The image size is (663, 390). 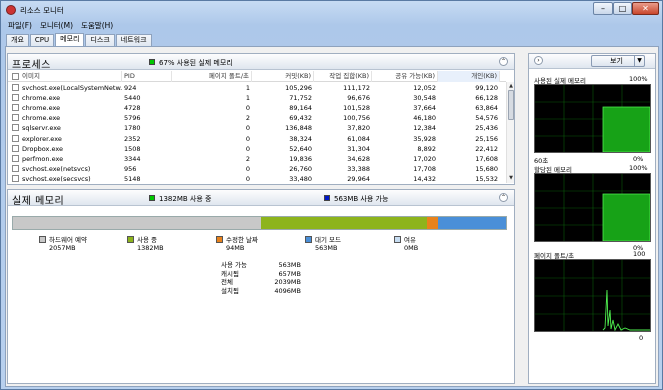 I want to click on cell-1: 5440, so click(x=132, y=98).